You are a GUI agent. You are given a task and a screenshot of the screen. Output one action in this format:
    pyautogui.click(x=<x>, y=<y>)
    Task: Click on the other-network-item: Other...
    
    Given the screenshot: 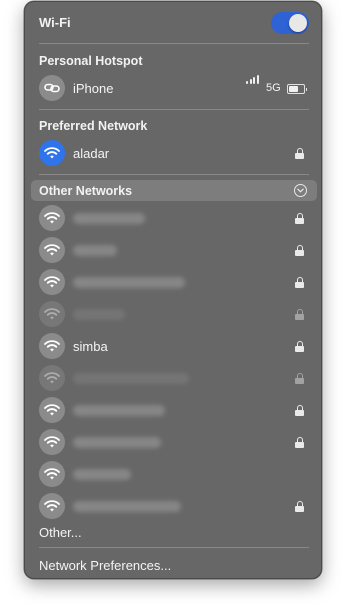 What is the action you would take?
    pyautogui.click(x=60, y=532)
    